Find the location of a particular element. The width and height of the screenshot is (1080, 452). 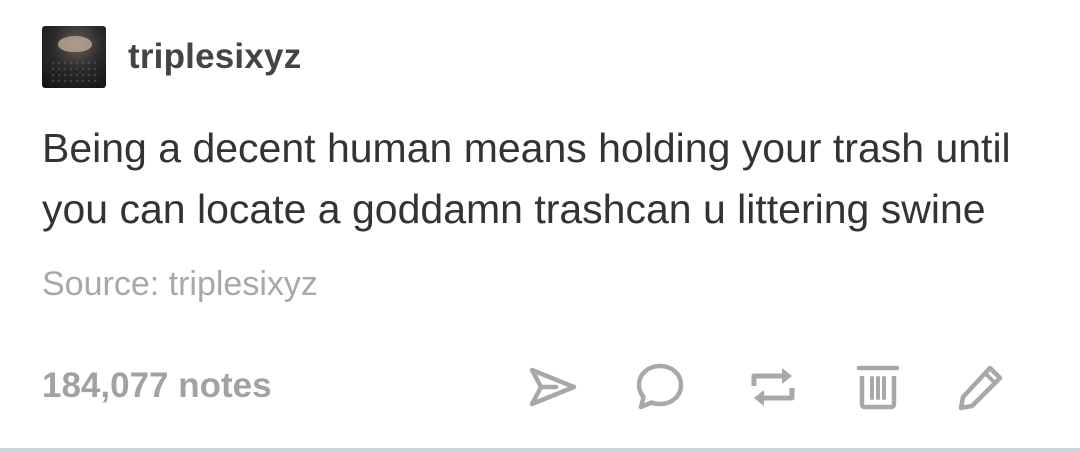

post-divider is located at coordinates (540, 450).